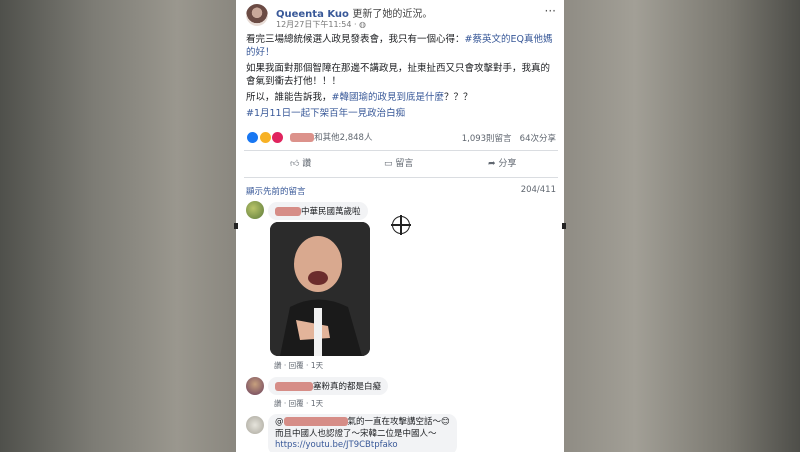  What do you see at coordinates (398, 422) in the screenshot?
I see `comment-text: 氣的一直在攻擊講空話～😊` at bounding box center [398, 422].